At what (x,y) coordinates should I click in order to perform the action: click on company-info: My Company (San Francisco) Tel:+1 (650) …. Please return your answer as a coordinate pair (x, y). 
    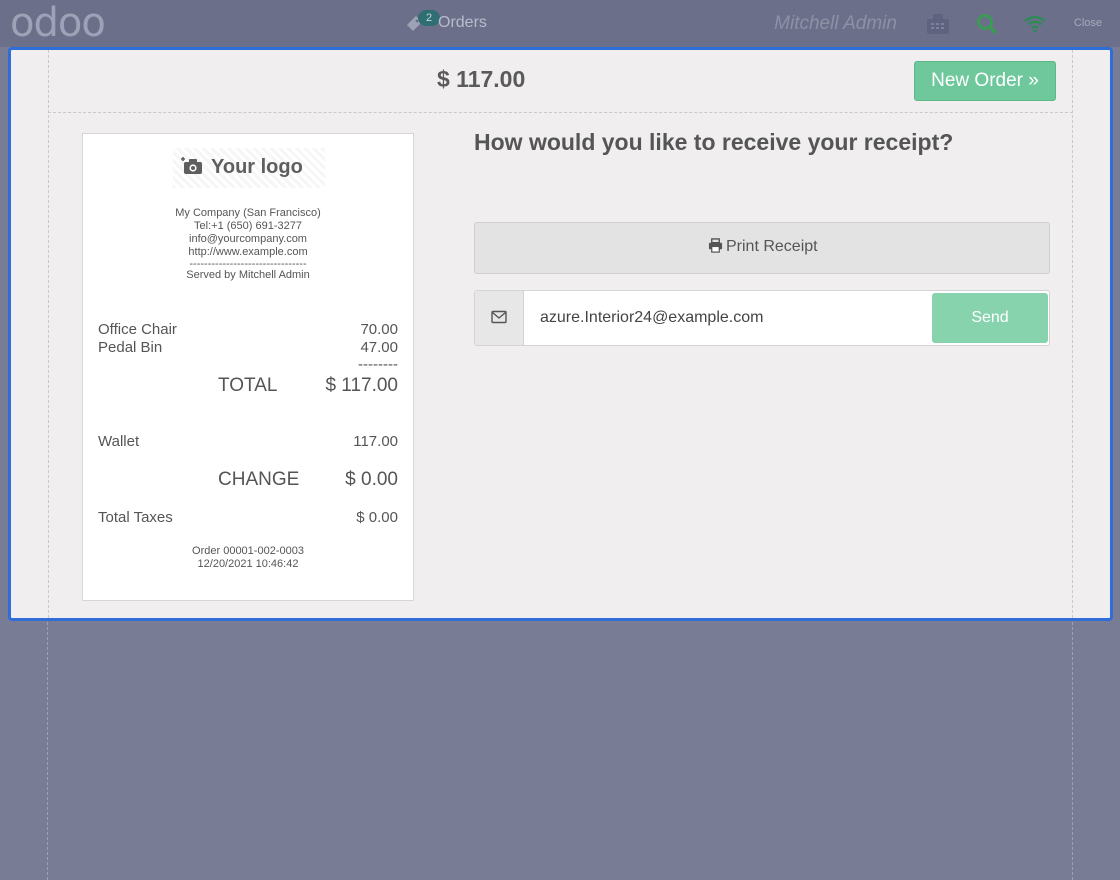
    Looking at the image, I should click on (248, 244).